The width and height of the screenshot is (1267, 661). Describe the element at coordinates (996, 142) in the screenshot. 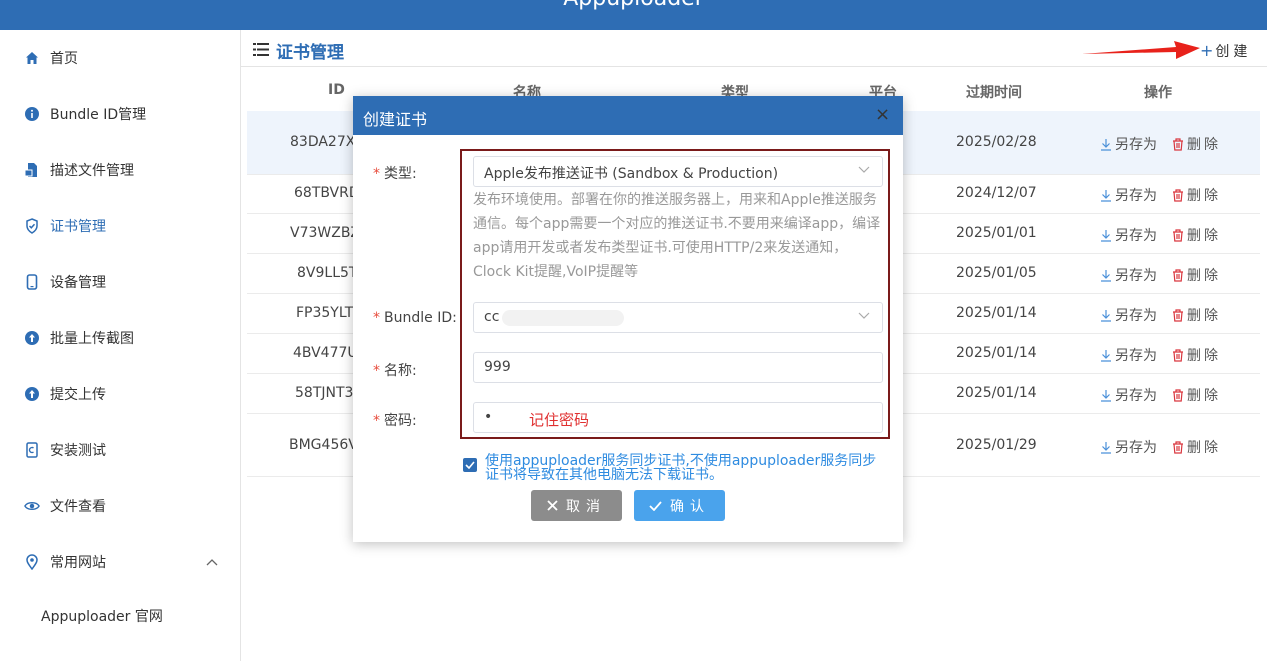

I see `cell-expires: 2025/02/28` at that location.